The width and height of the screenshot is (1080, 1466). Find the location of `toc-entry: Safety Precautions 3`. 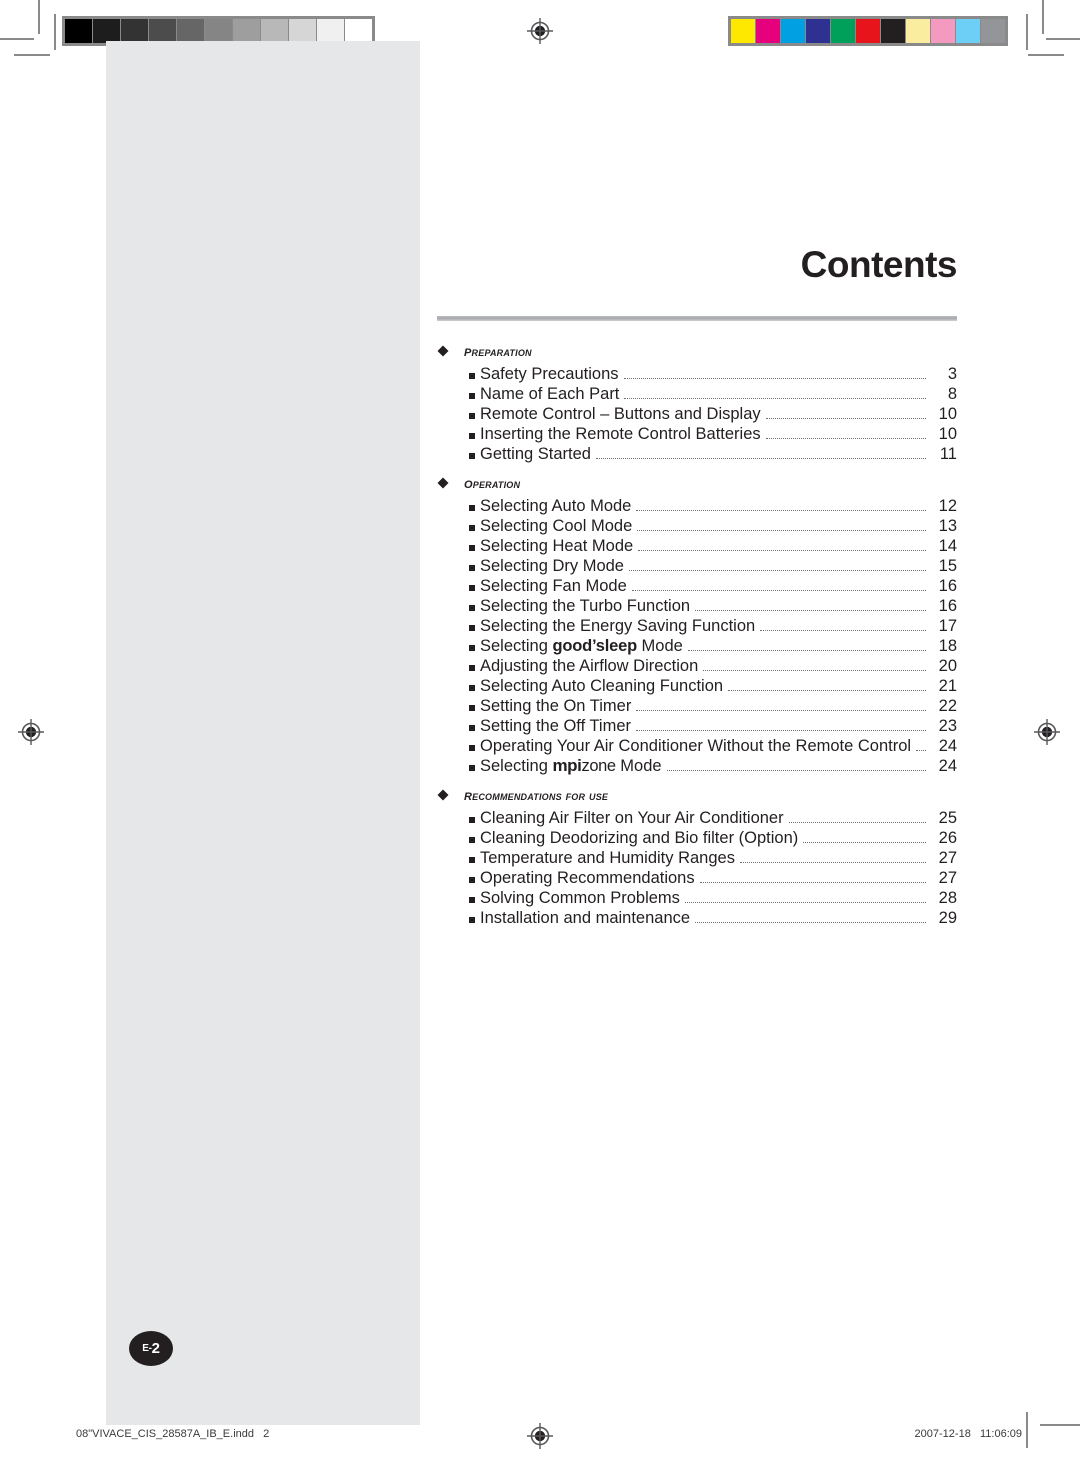

toc-entry: Safety Precautions 3 is located at coordinates (697, 374).